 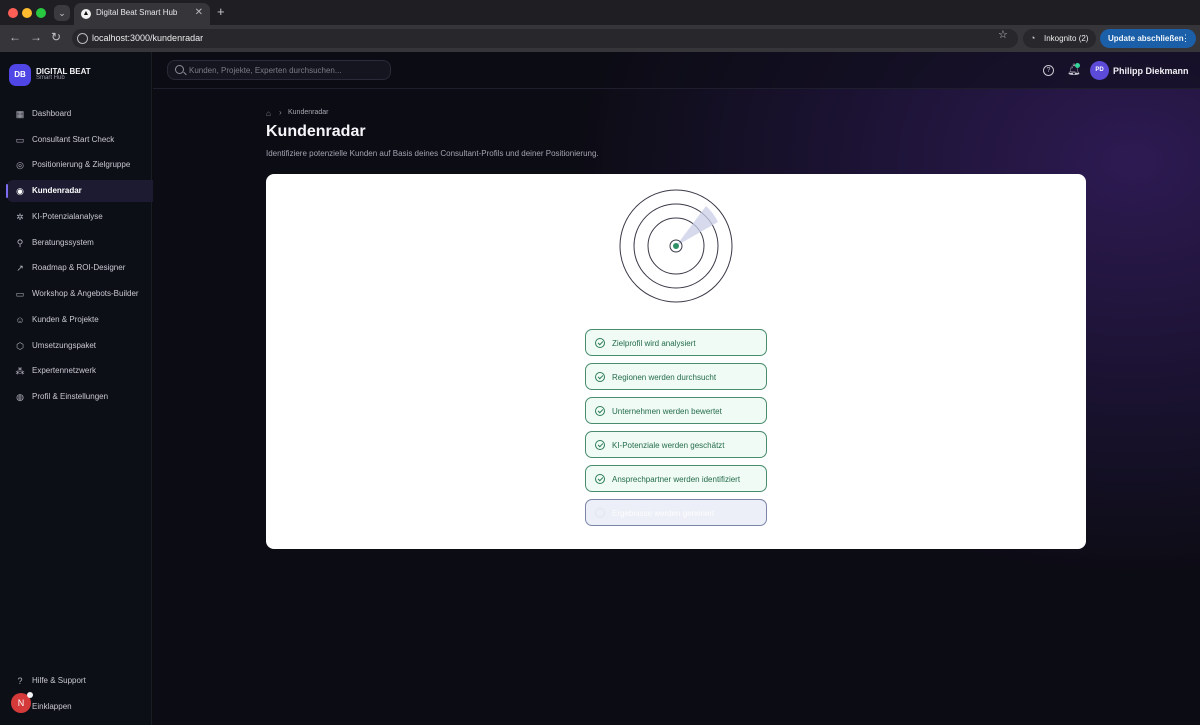 What do you see at coordinates (668, 445) in the screenshot?
I see `scan-step-label: KI-Potenziale werden geschätzt` at bounding box center [668, 445].